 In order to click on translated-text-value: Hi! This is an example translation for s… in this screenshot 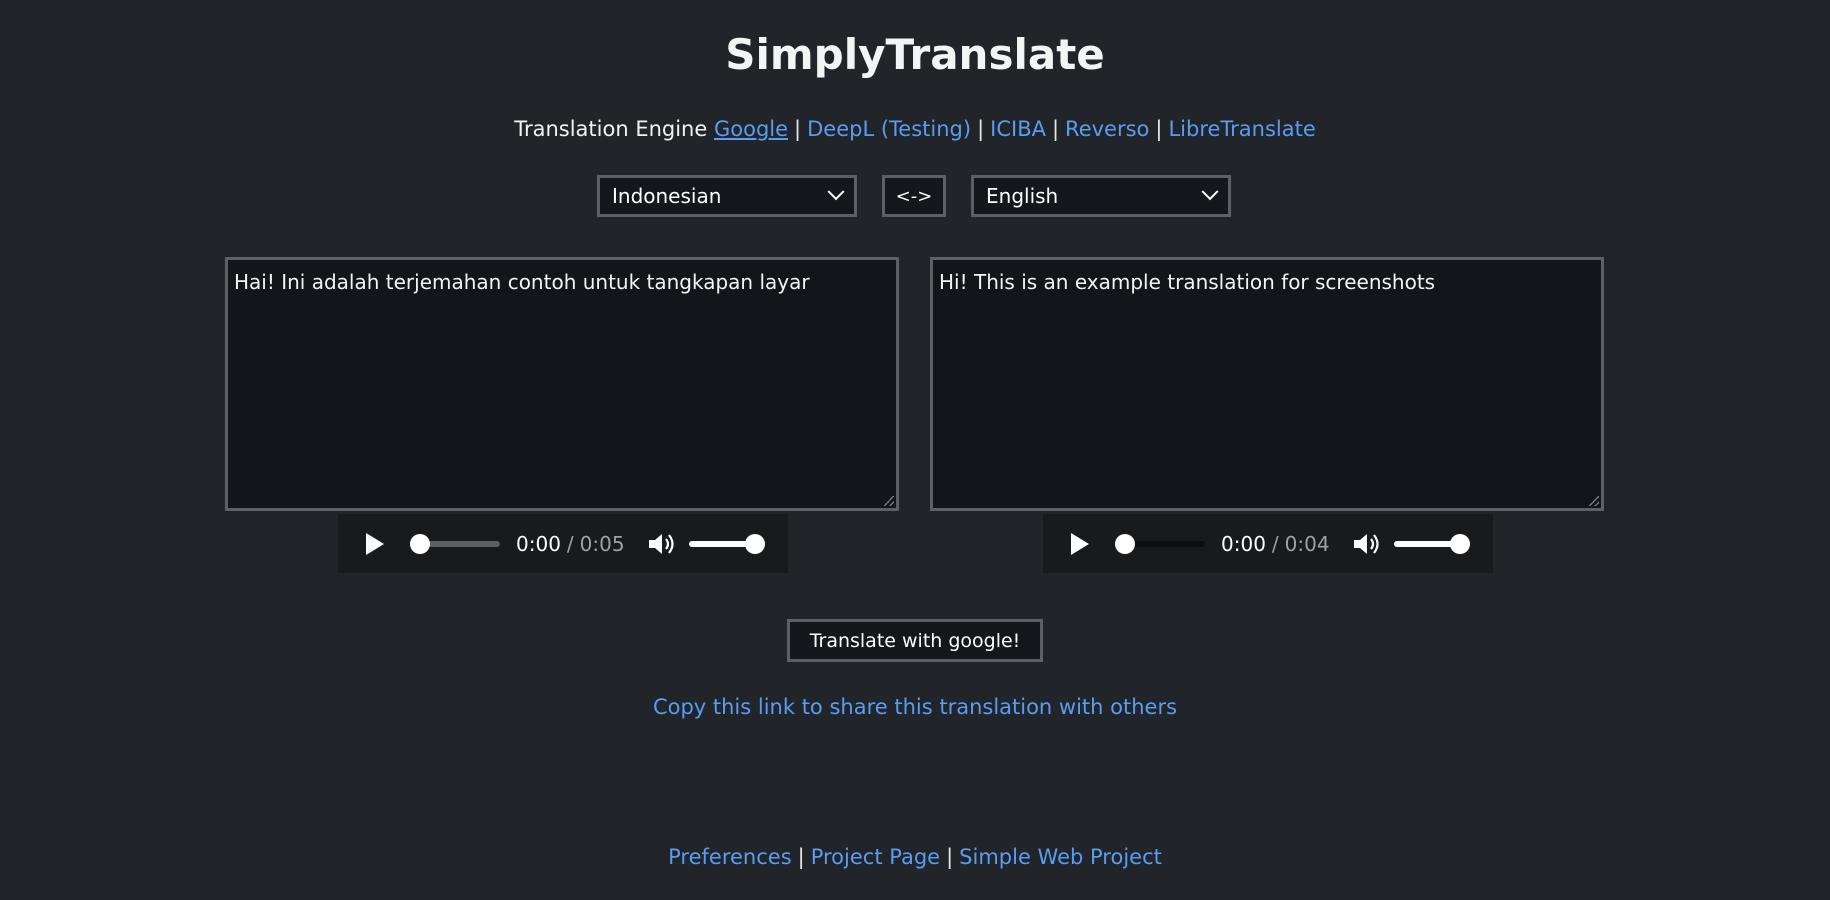, I will do `click(1187, 282)`.